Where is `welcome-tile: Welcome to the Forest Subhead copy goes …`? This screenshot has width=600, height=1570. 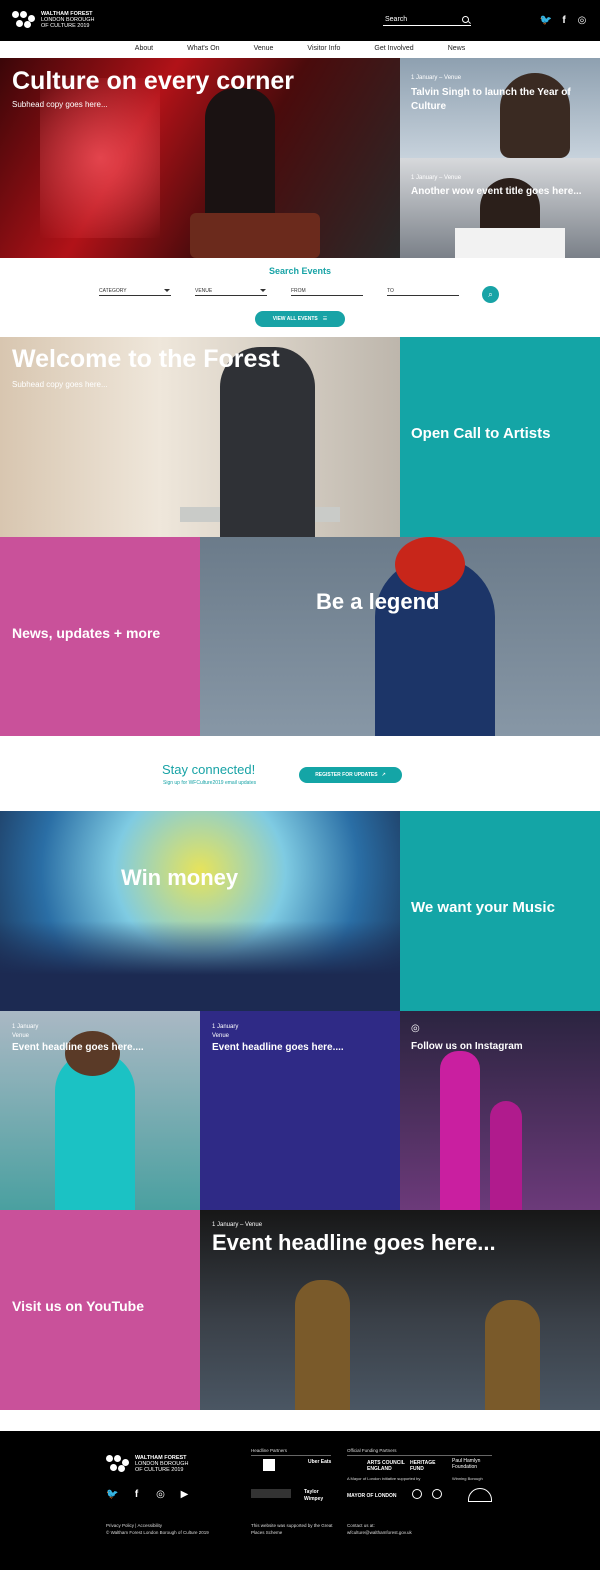
welcome-tile: Welcome to the Forest Subhead copy goes … is located at coordinates (200, 437).